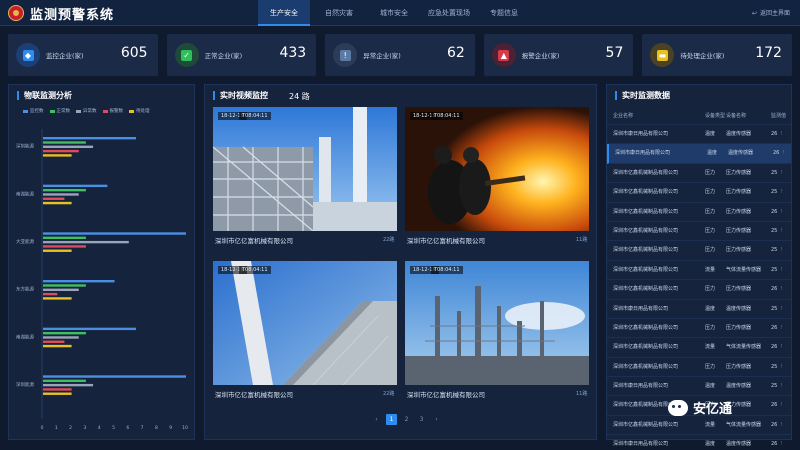 Image resolution: width=800 pixels, height=450 pixels. What do you see at coordinates (59, 111) in the screenshot?
I see `legend-item: 正常数` at bounding box center [59, 111].